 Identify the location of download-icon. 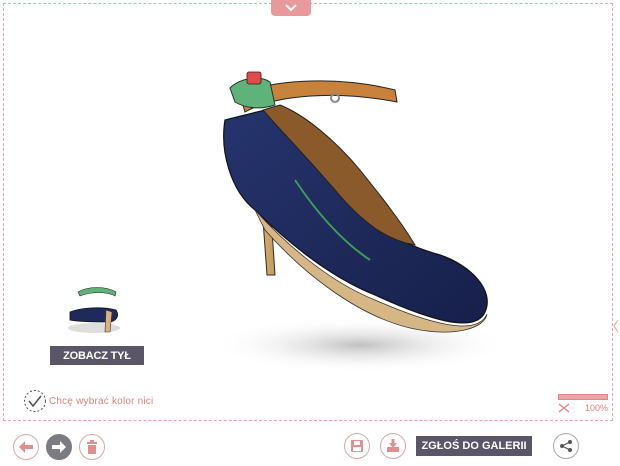
(393, 445).